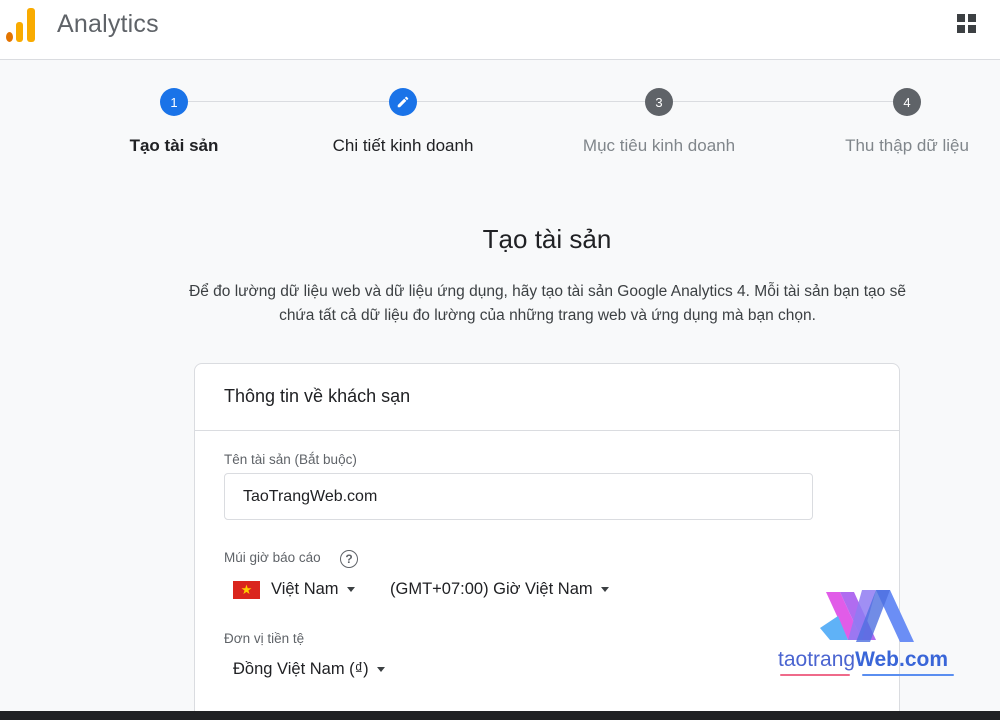 This screenshot has width=1000, height=720. What do you see at coordinates (867, 616) in the screenshot?
I see `watermark-m-icon` at bounding box center [867, 616].